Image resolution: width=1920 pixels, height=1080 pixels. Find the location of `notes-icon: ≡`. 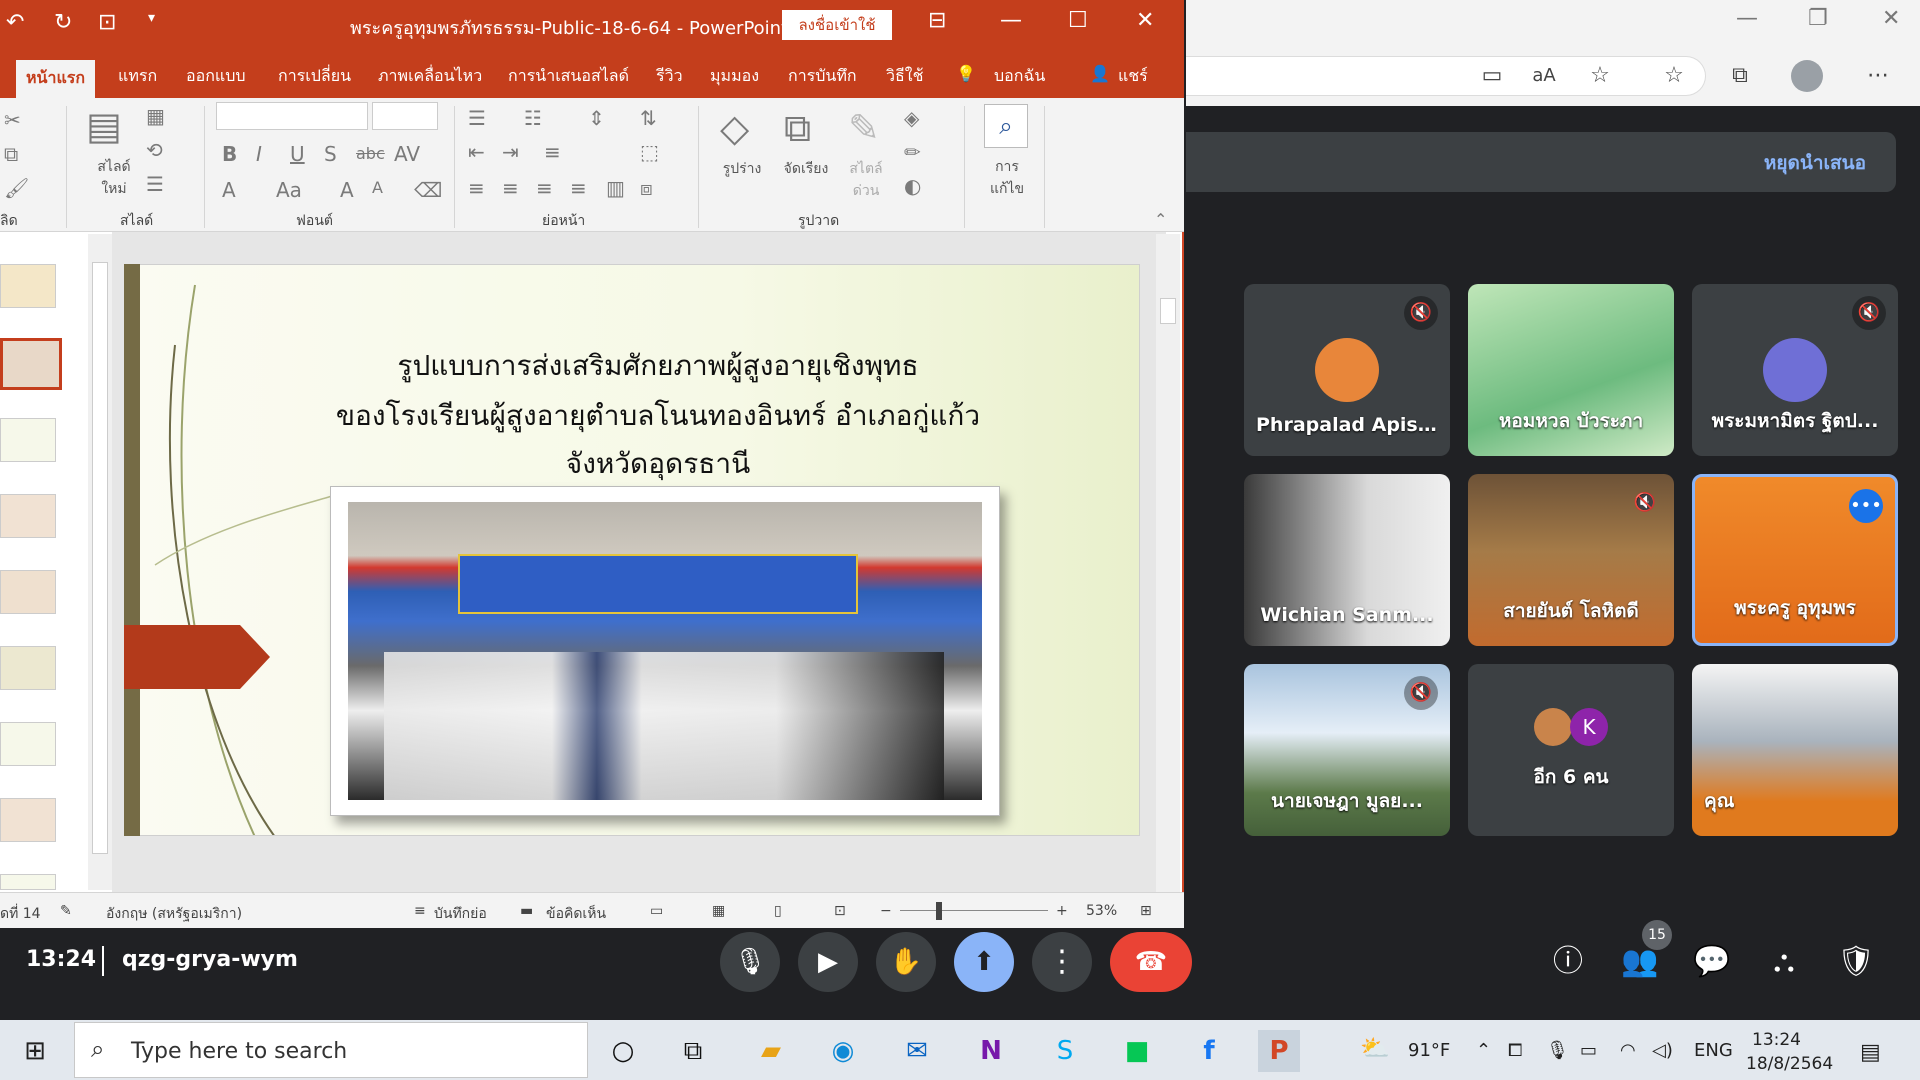

notes-icon: ≡ is located at coordinates (420, 911).